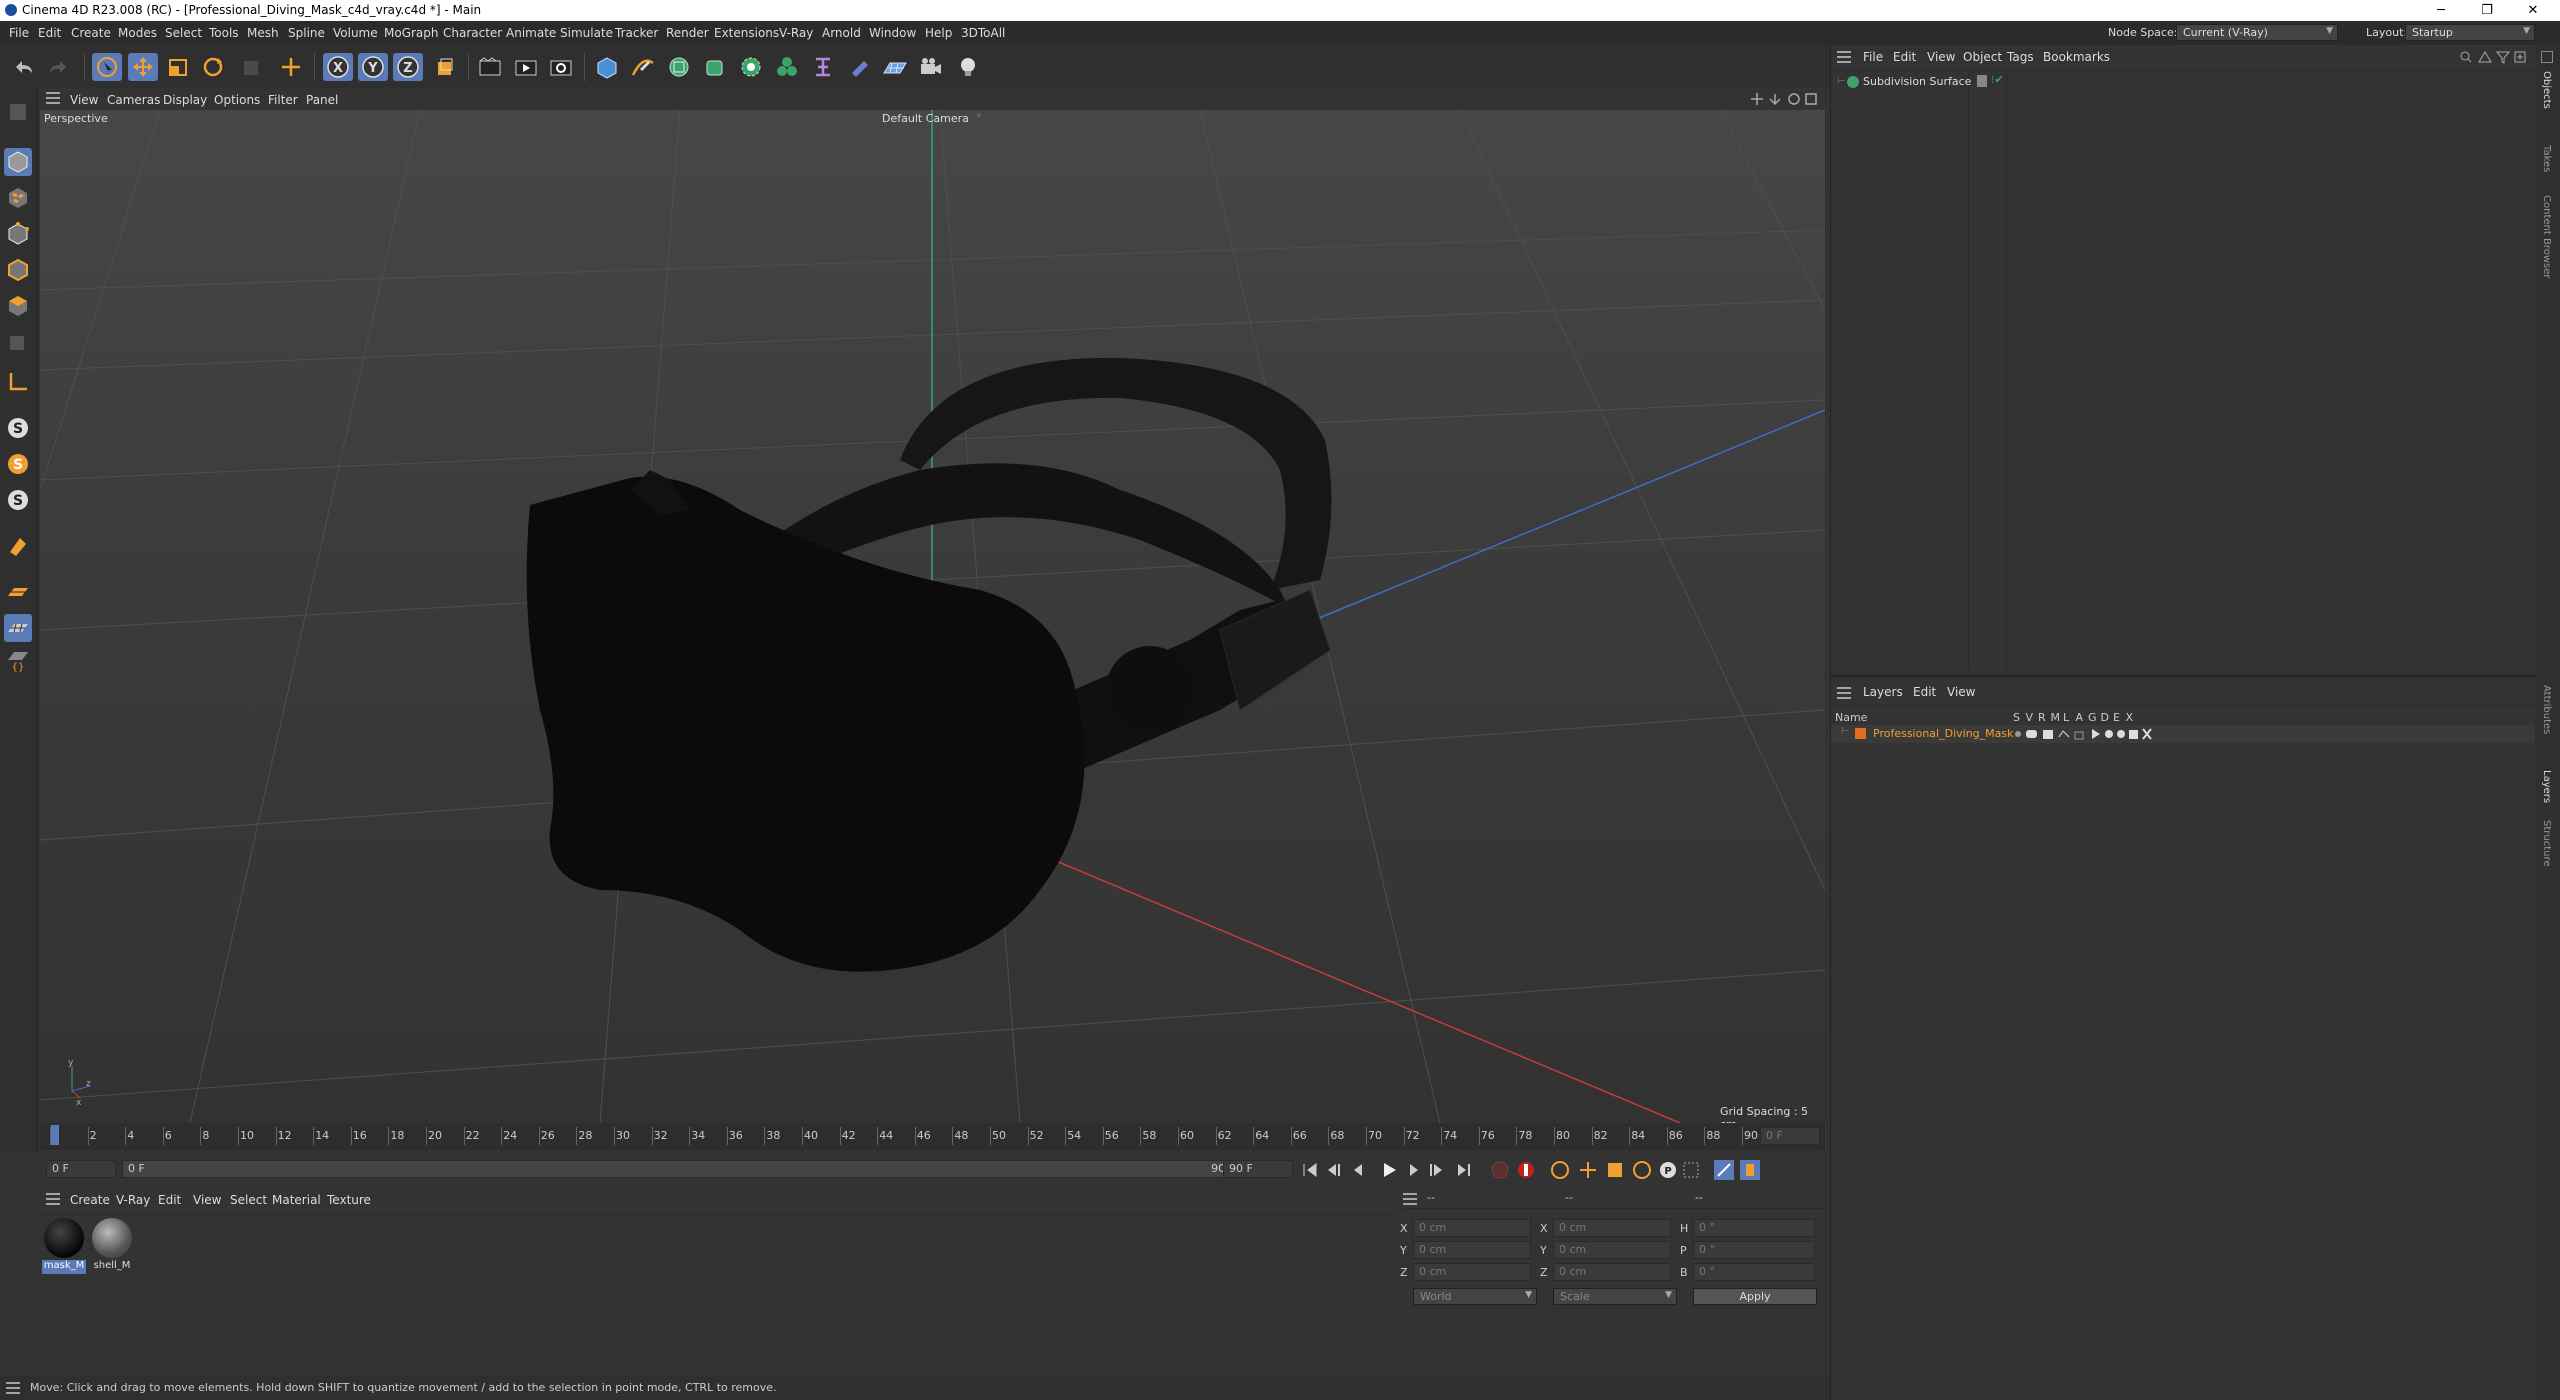 The width and height of the screenshot is (2560, 1400). What do you see at coordinates (983, 33) in the screenshot?
I see `menu-3dtoall: 3DToAll` at bounding box center [983, 33].